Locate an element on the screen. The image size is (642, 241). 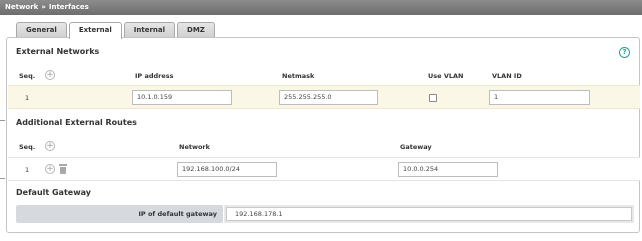
netmask-input: 255.255.255.0 is located at coordinates (328, 97).